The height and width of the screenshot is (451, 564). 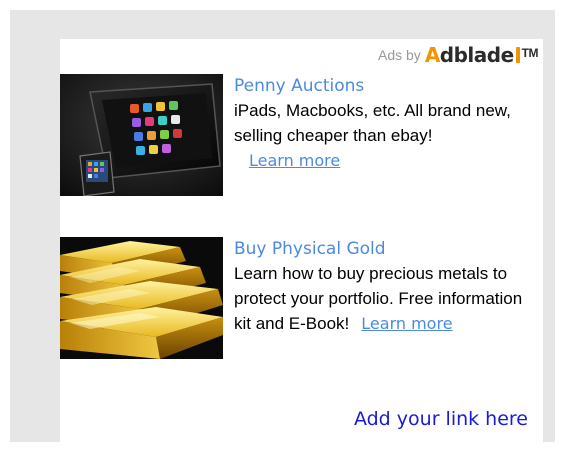 I want to click on ads-by-attribution: Ads by Adblade TM, so click(x=458, y=55).